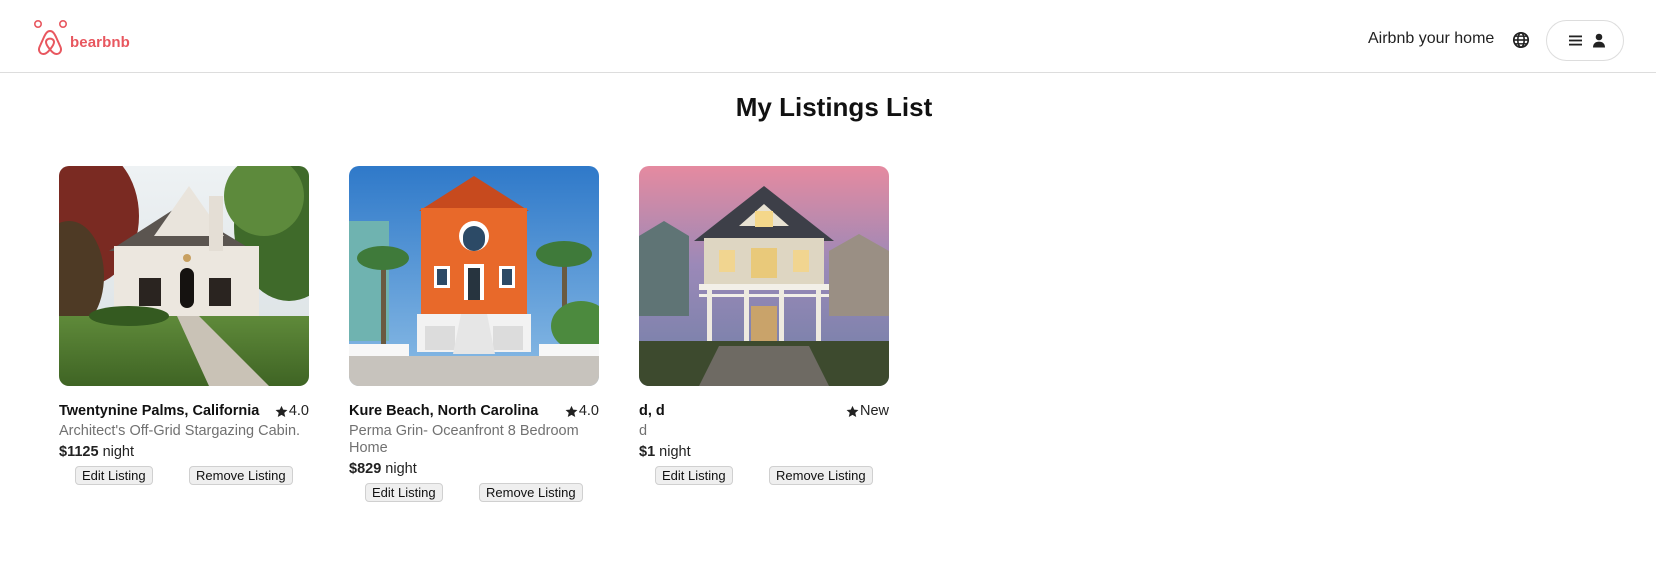  What do you see at coordinates (79, 452) in the screenshot?
I see `listing-price-amount: $1125` at bounding box center [79, 452].